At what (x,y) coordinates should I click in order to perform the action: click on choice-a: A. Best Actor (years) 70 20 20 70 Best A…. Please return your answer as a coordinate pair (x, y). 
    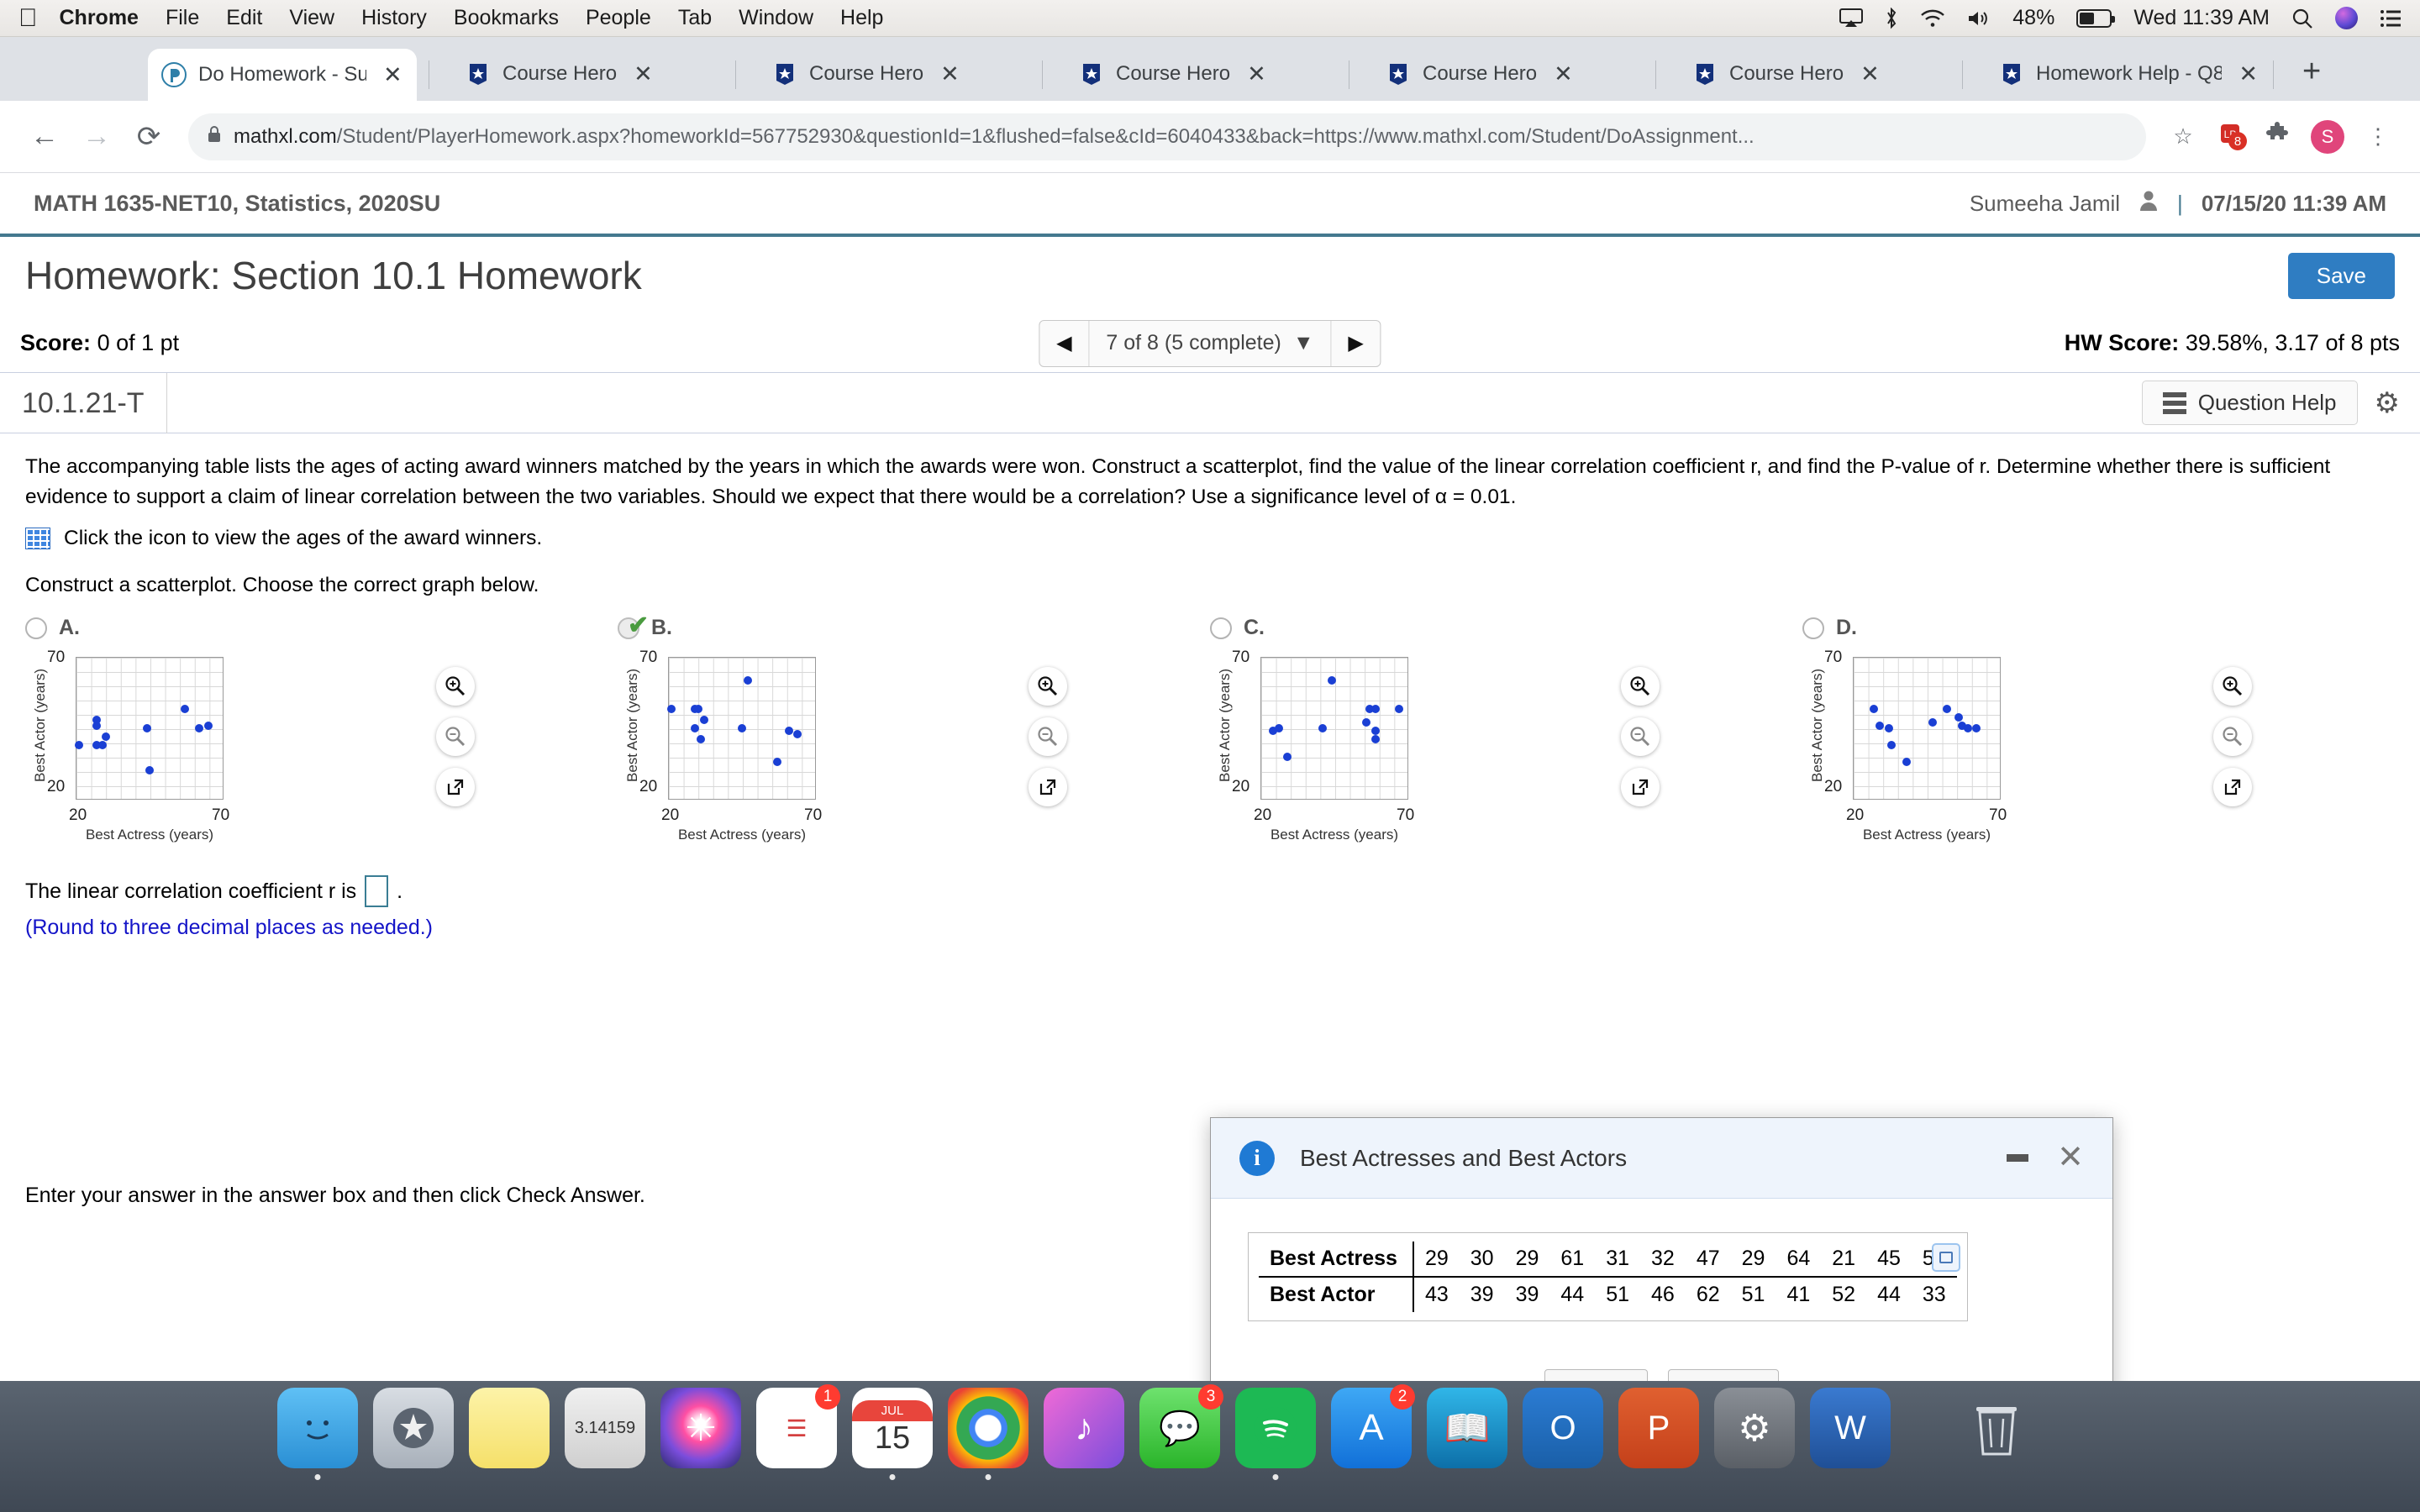
    Looking at the image, I should click on (321, 729).